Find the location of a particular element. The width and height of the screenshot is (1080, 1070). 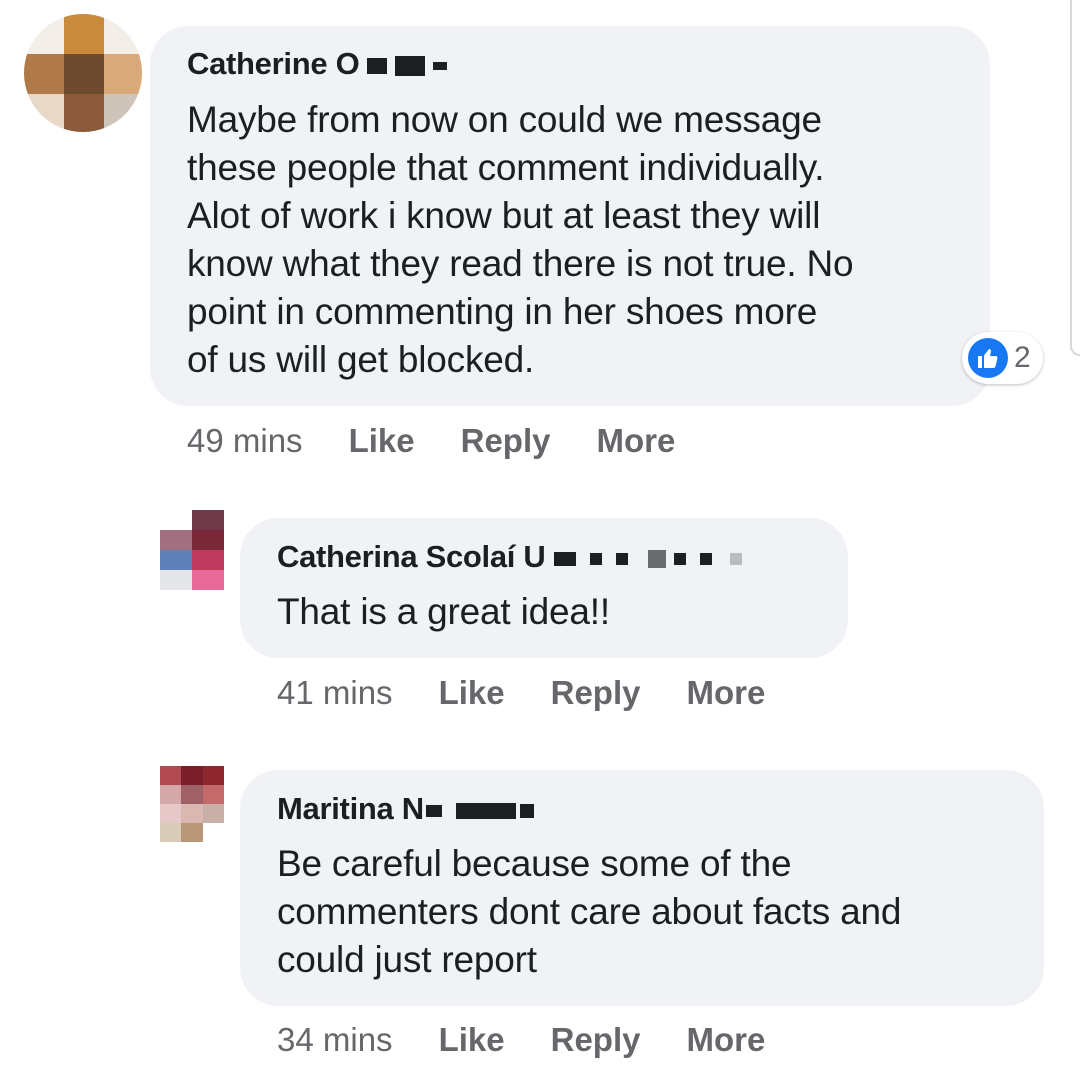

comment-text-line: these people that comment individually. is located at coordinates (506, 167).